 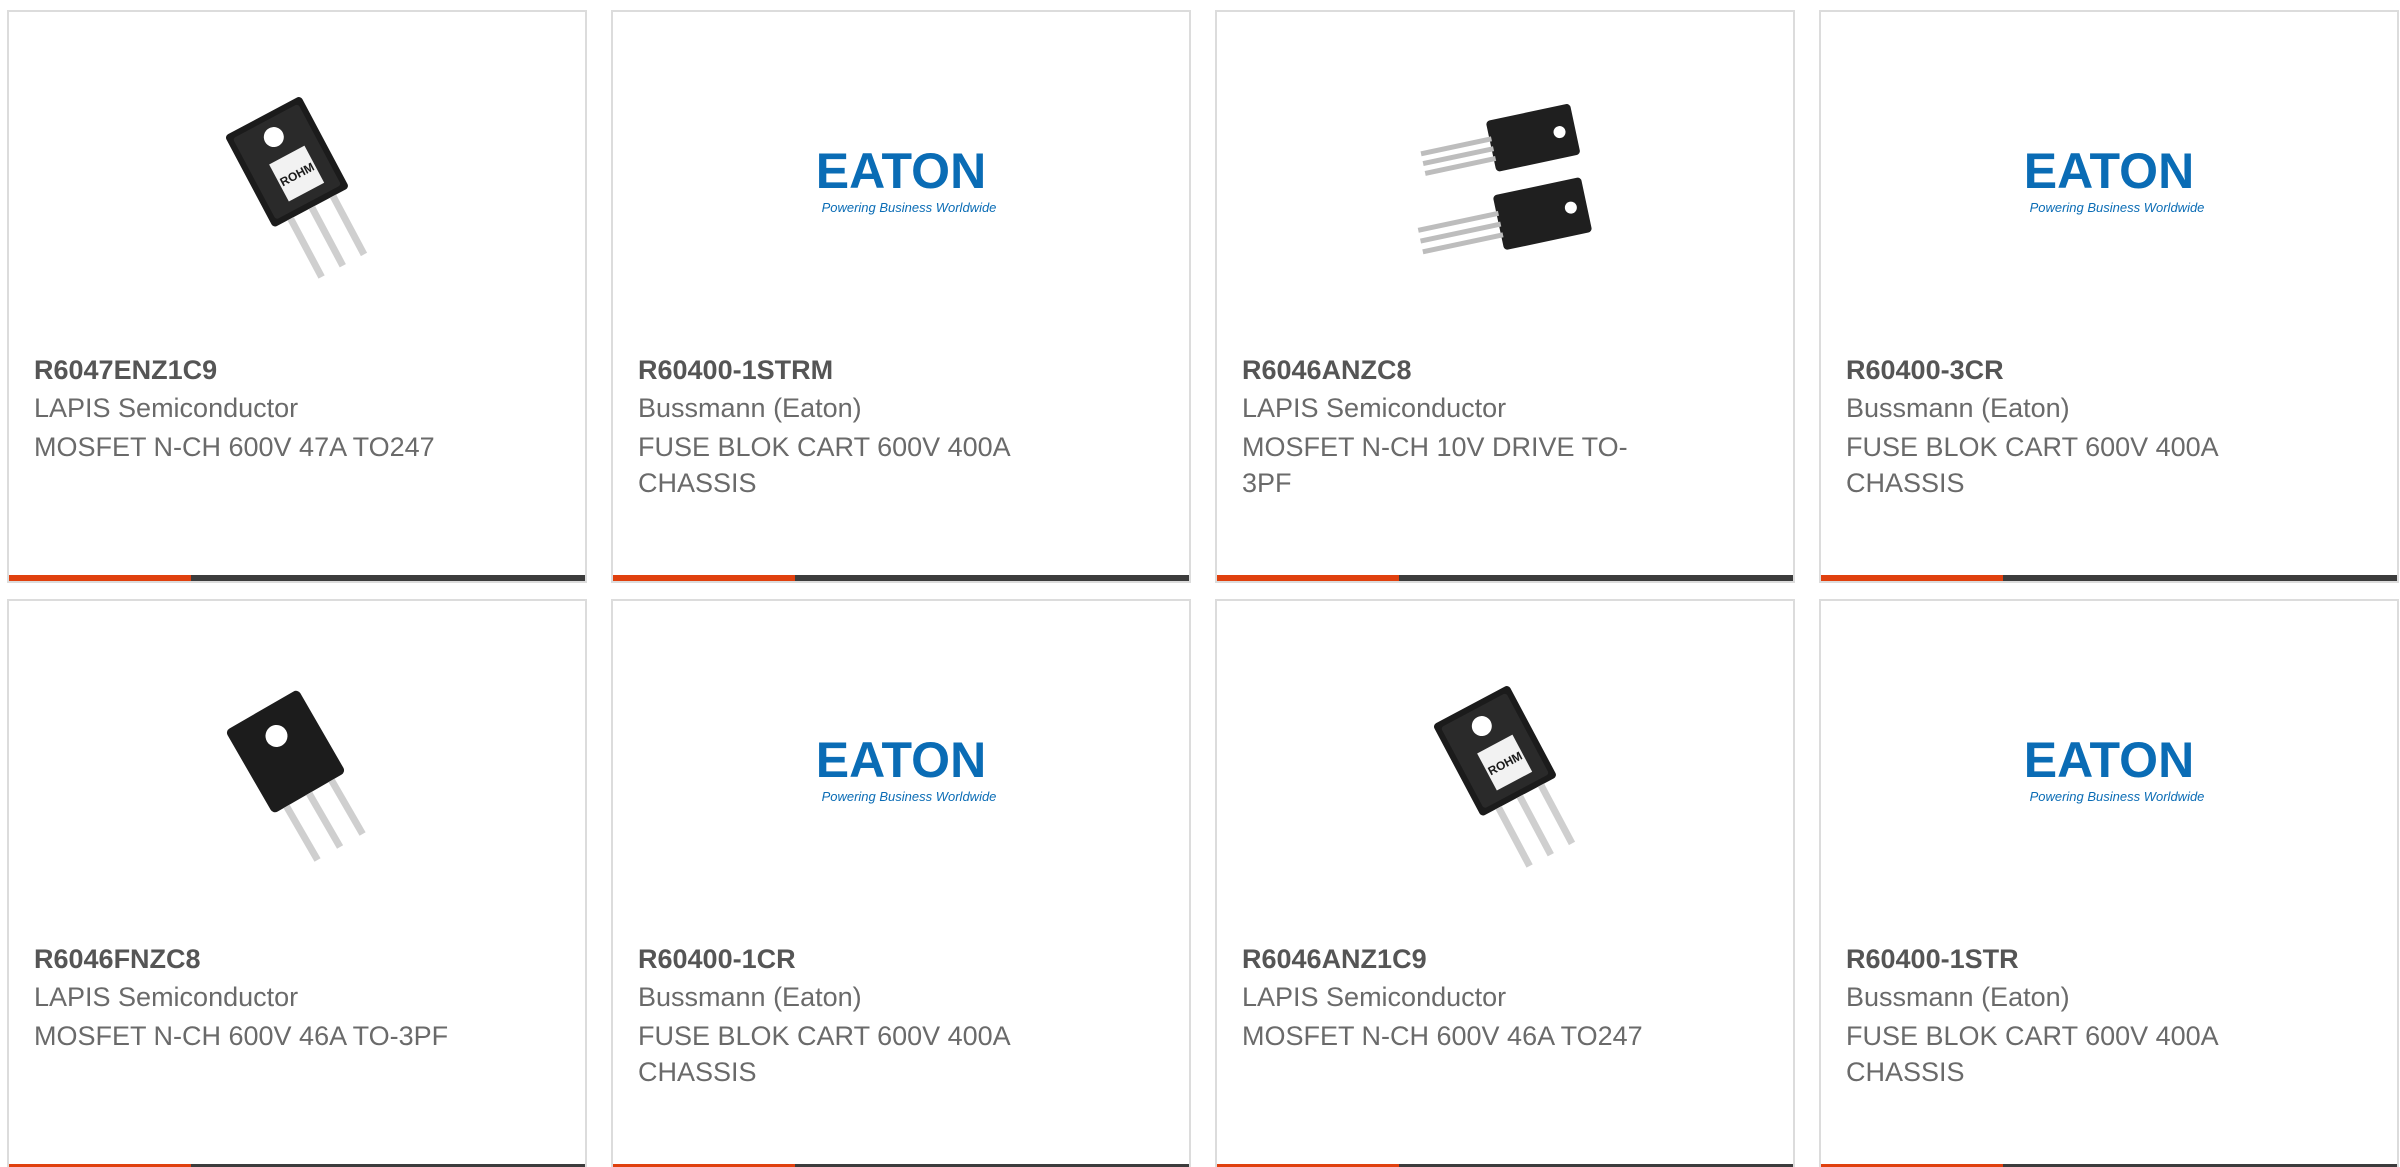 I want to click on part-number: R60400-1CR, so click(x=717, y=959).